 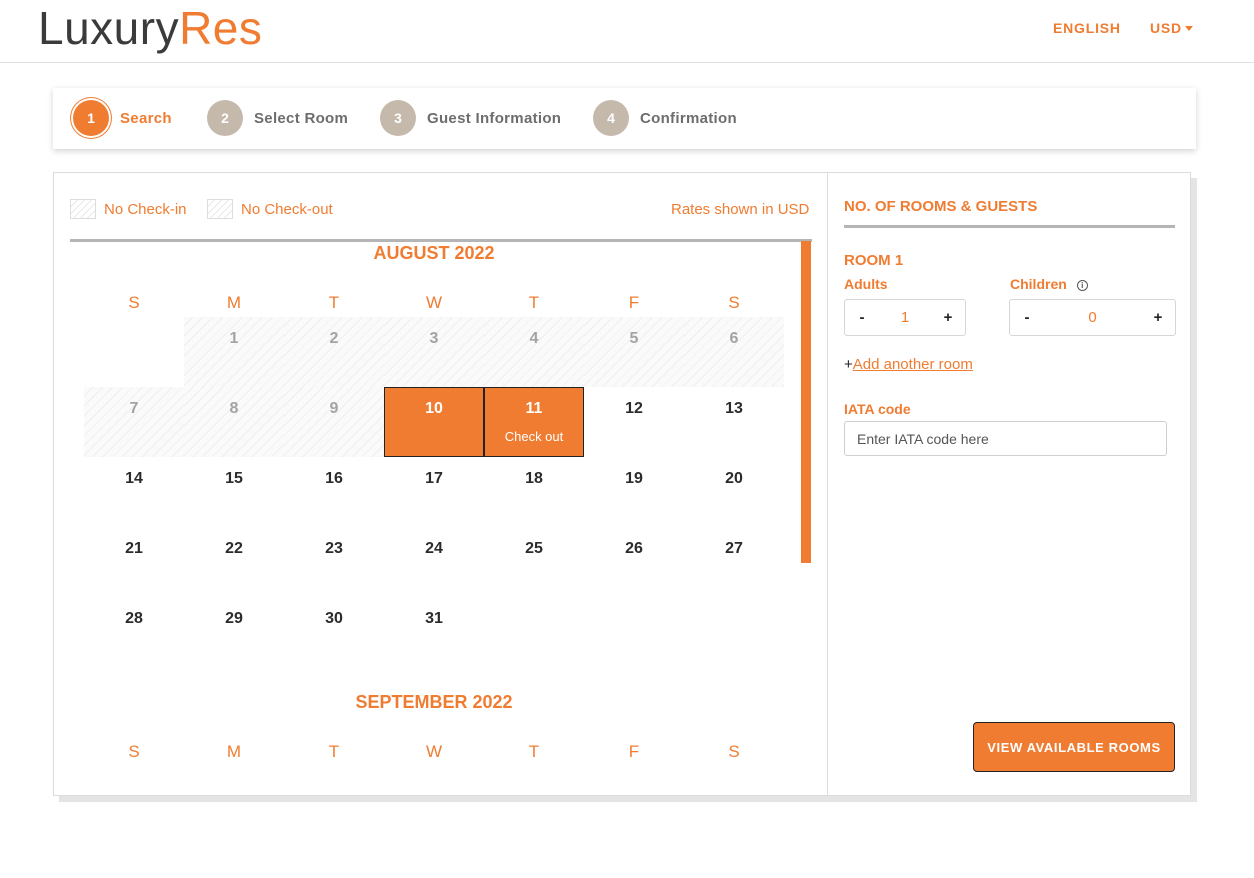 I want to click on weekday-header-august: S M T W T F S, so click(x=434, y=303).